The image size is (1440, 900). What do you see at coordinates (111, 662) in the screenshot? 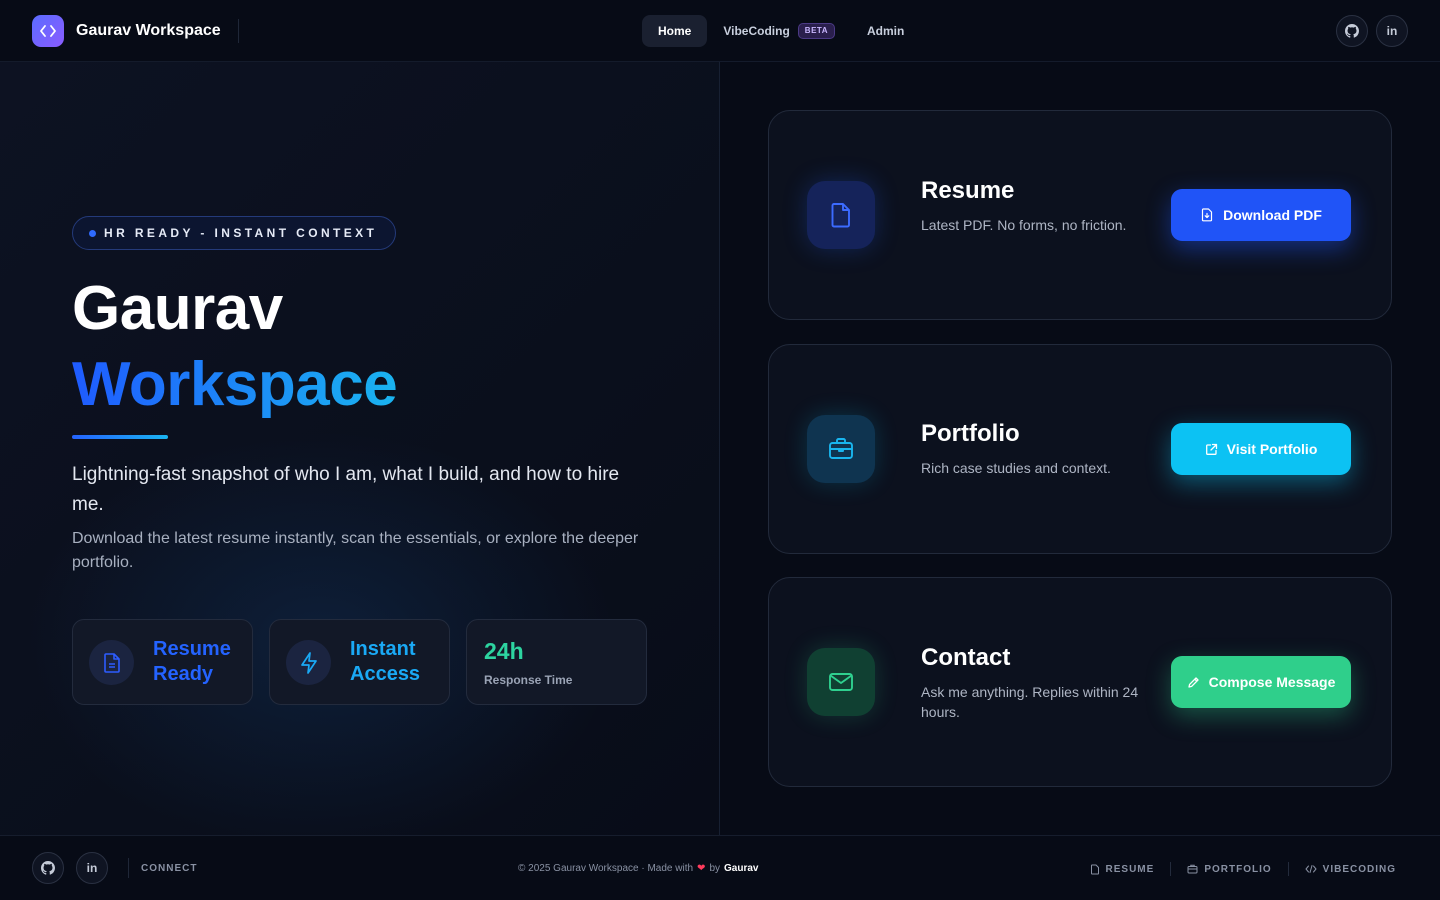
I see `document-icon` at bounding box center [111, 662].